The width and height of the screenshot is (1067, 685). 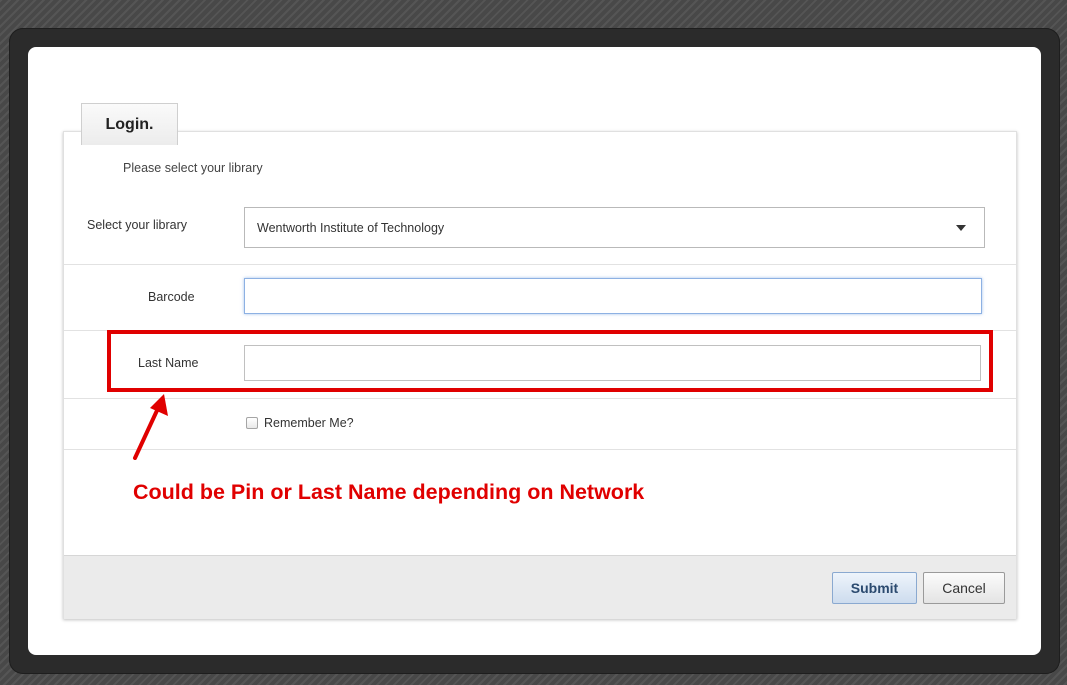 I want to click on barcode-label: Barcode, so click(x=171, y=297).